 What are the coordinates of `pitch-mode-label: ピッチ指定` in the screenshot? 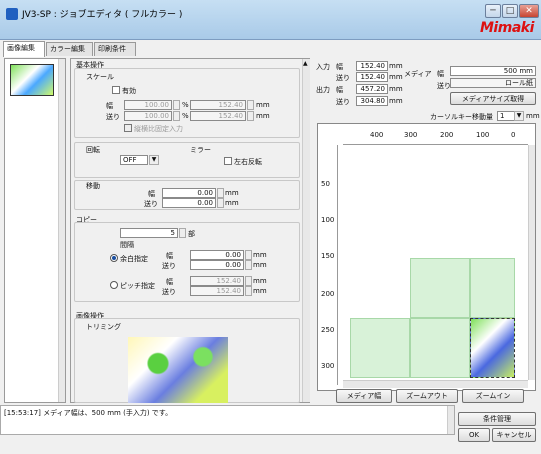 It's located at (137, 286).